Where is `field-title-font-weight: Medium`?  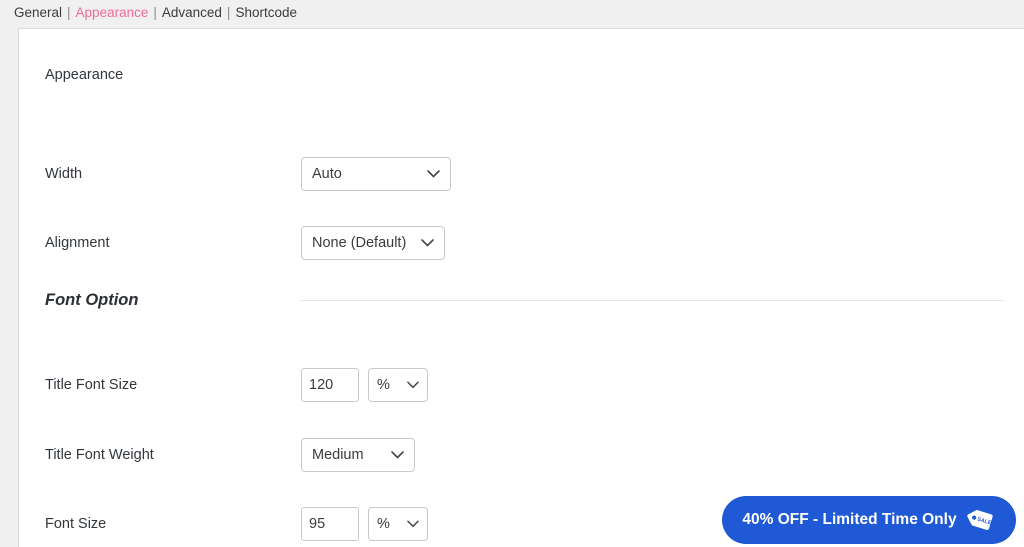
field-title-font-weight: Medium is located at coordinates (358, 455).